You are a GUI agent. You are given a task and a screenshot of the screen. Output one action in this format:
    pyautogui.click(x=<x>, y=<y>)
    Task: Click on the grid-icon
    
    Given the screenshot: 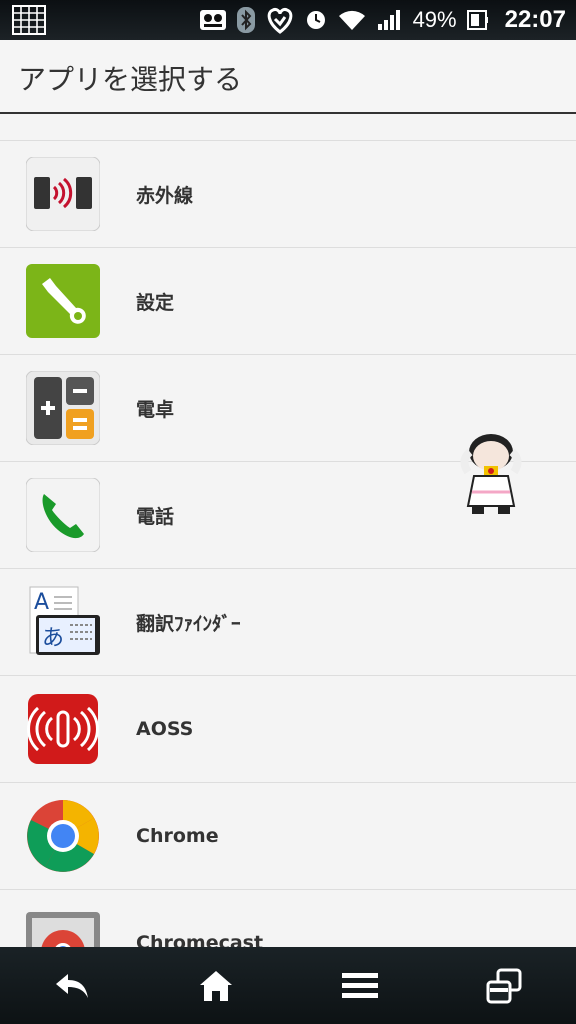 What is the action you would take?
    pyautogui.click(x=29, y=20)
    